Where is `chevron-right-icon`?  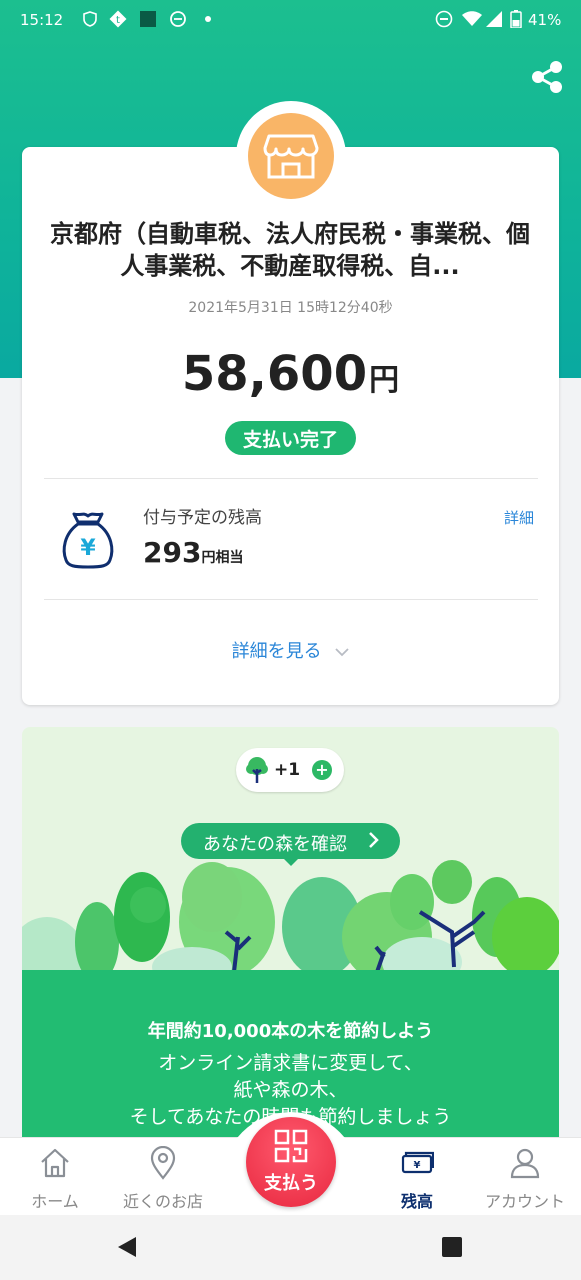 chevron-right-icon is located at coordinates (374, 840).